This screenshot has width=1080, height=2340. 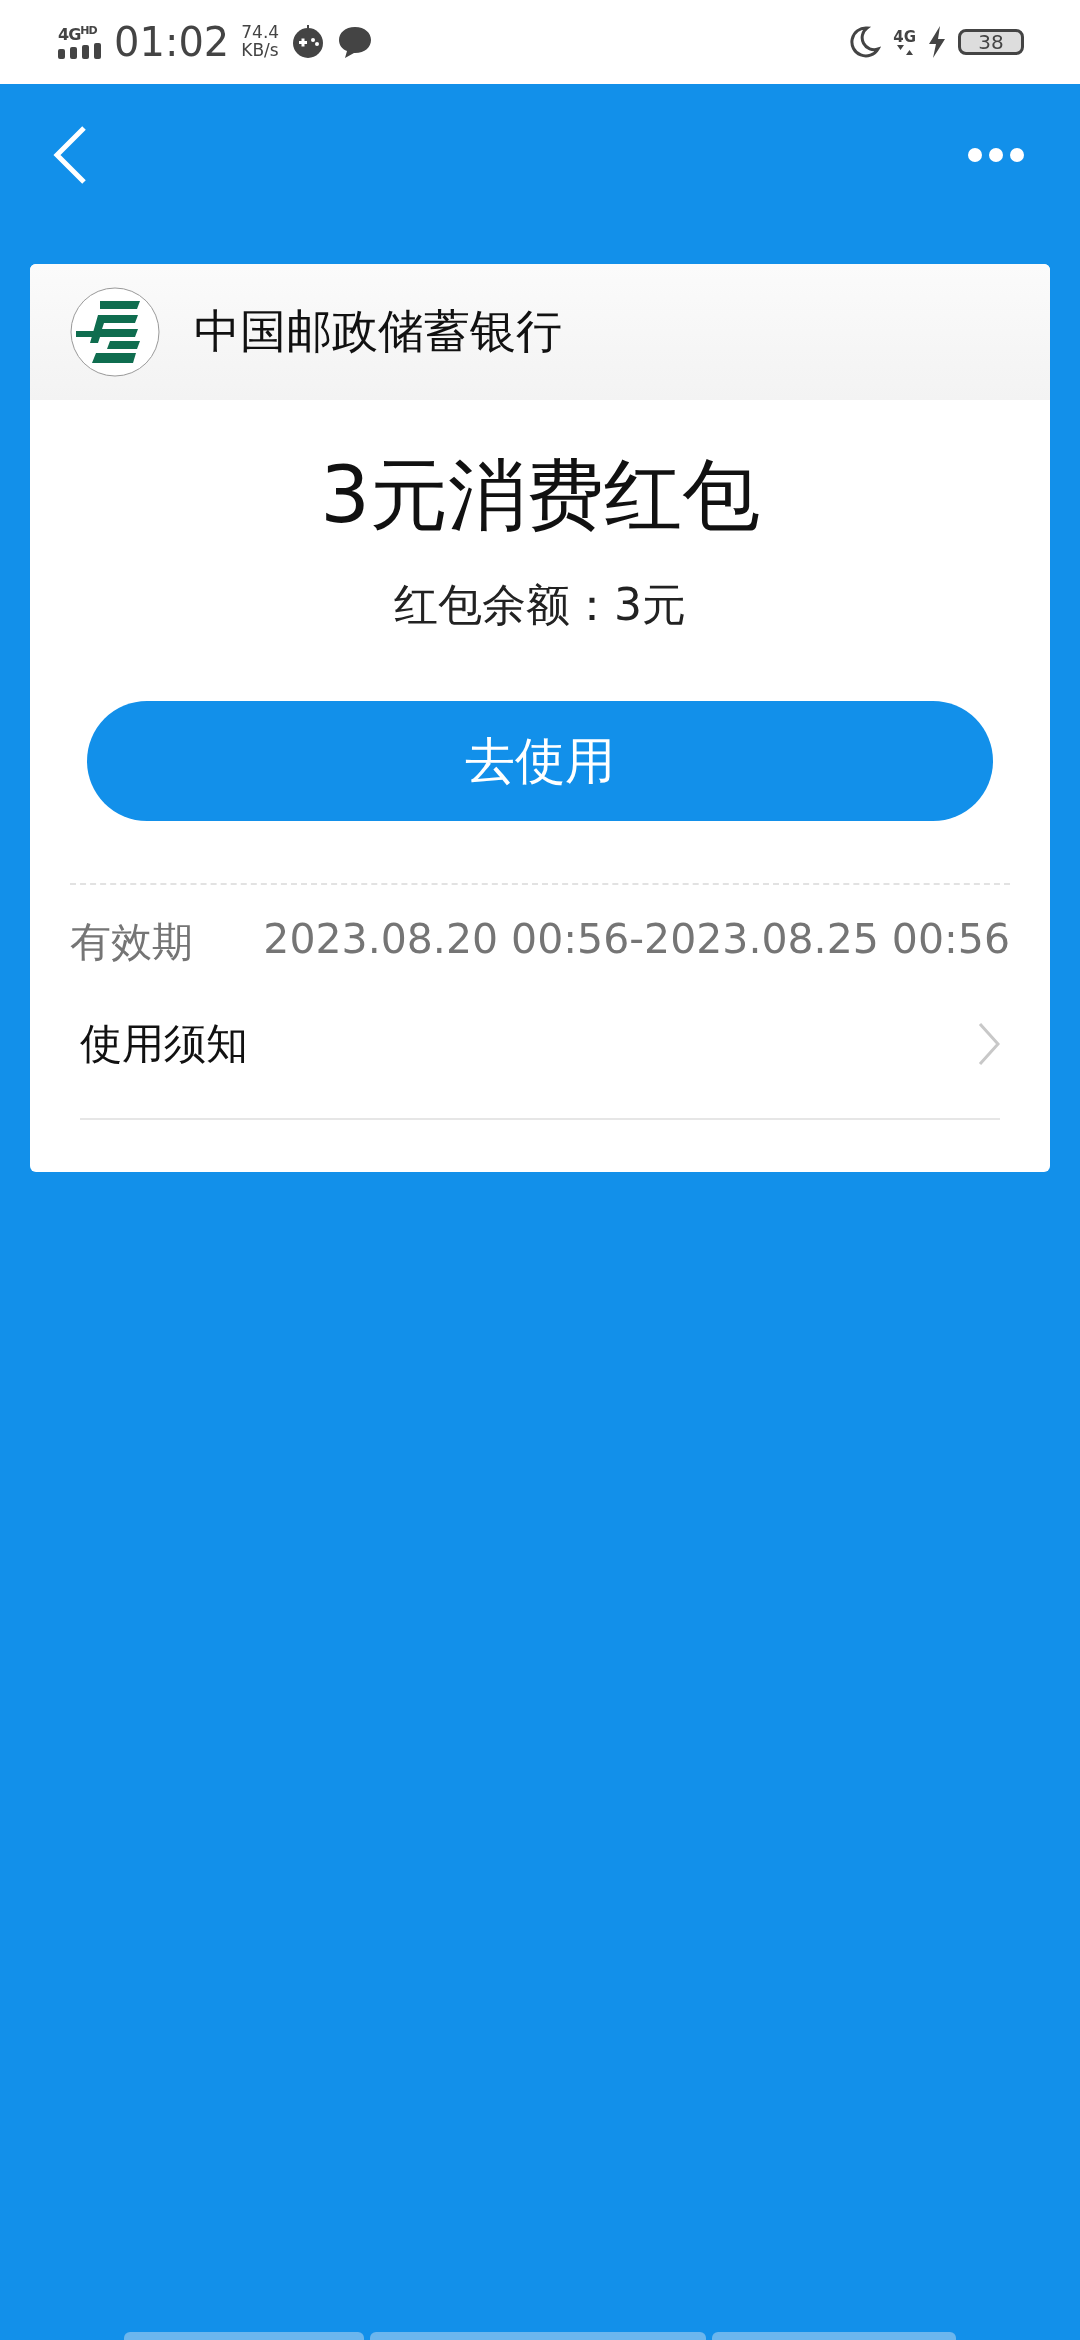 What do you see at coordinates (864, 42) in the screenshot?
I see `moon-icon` at bounding box center [864, 42].